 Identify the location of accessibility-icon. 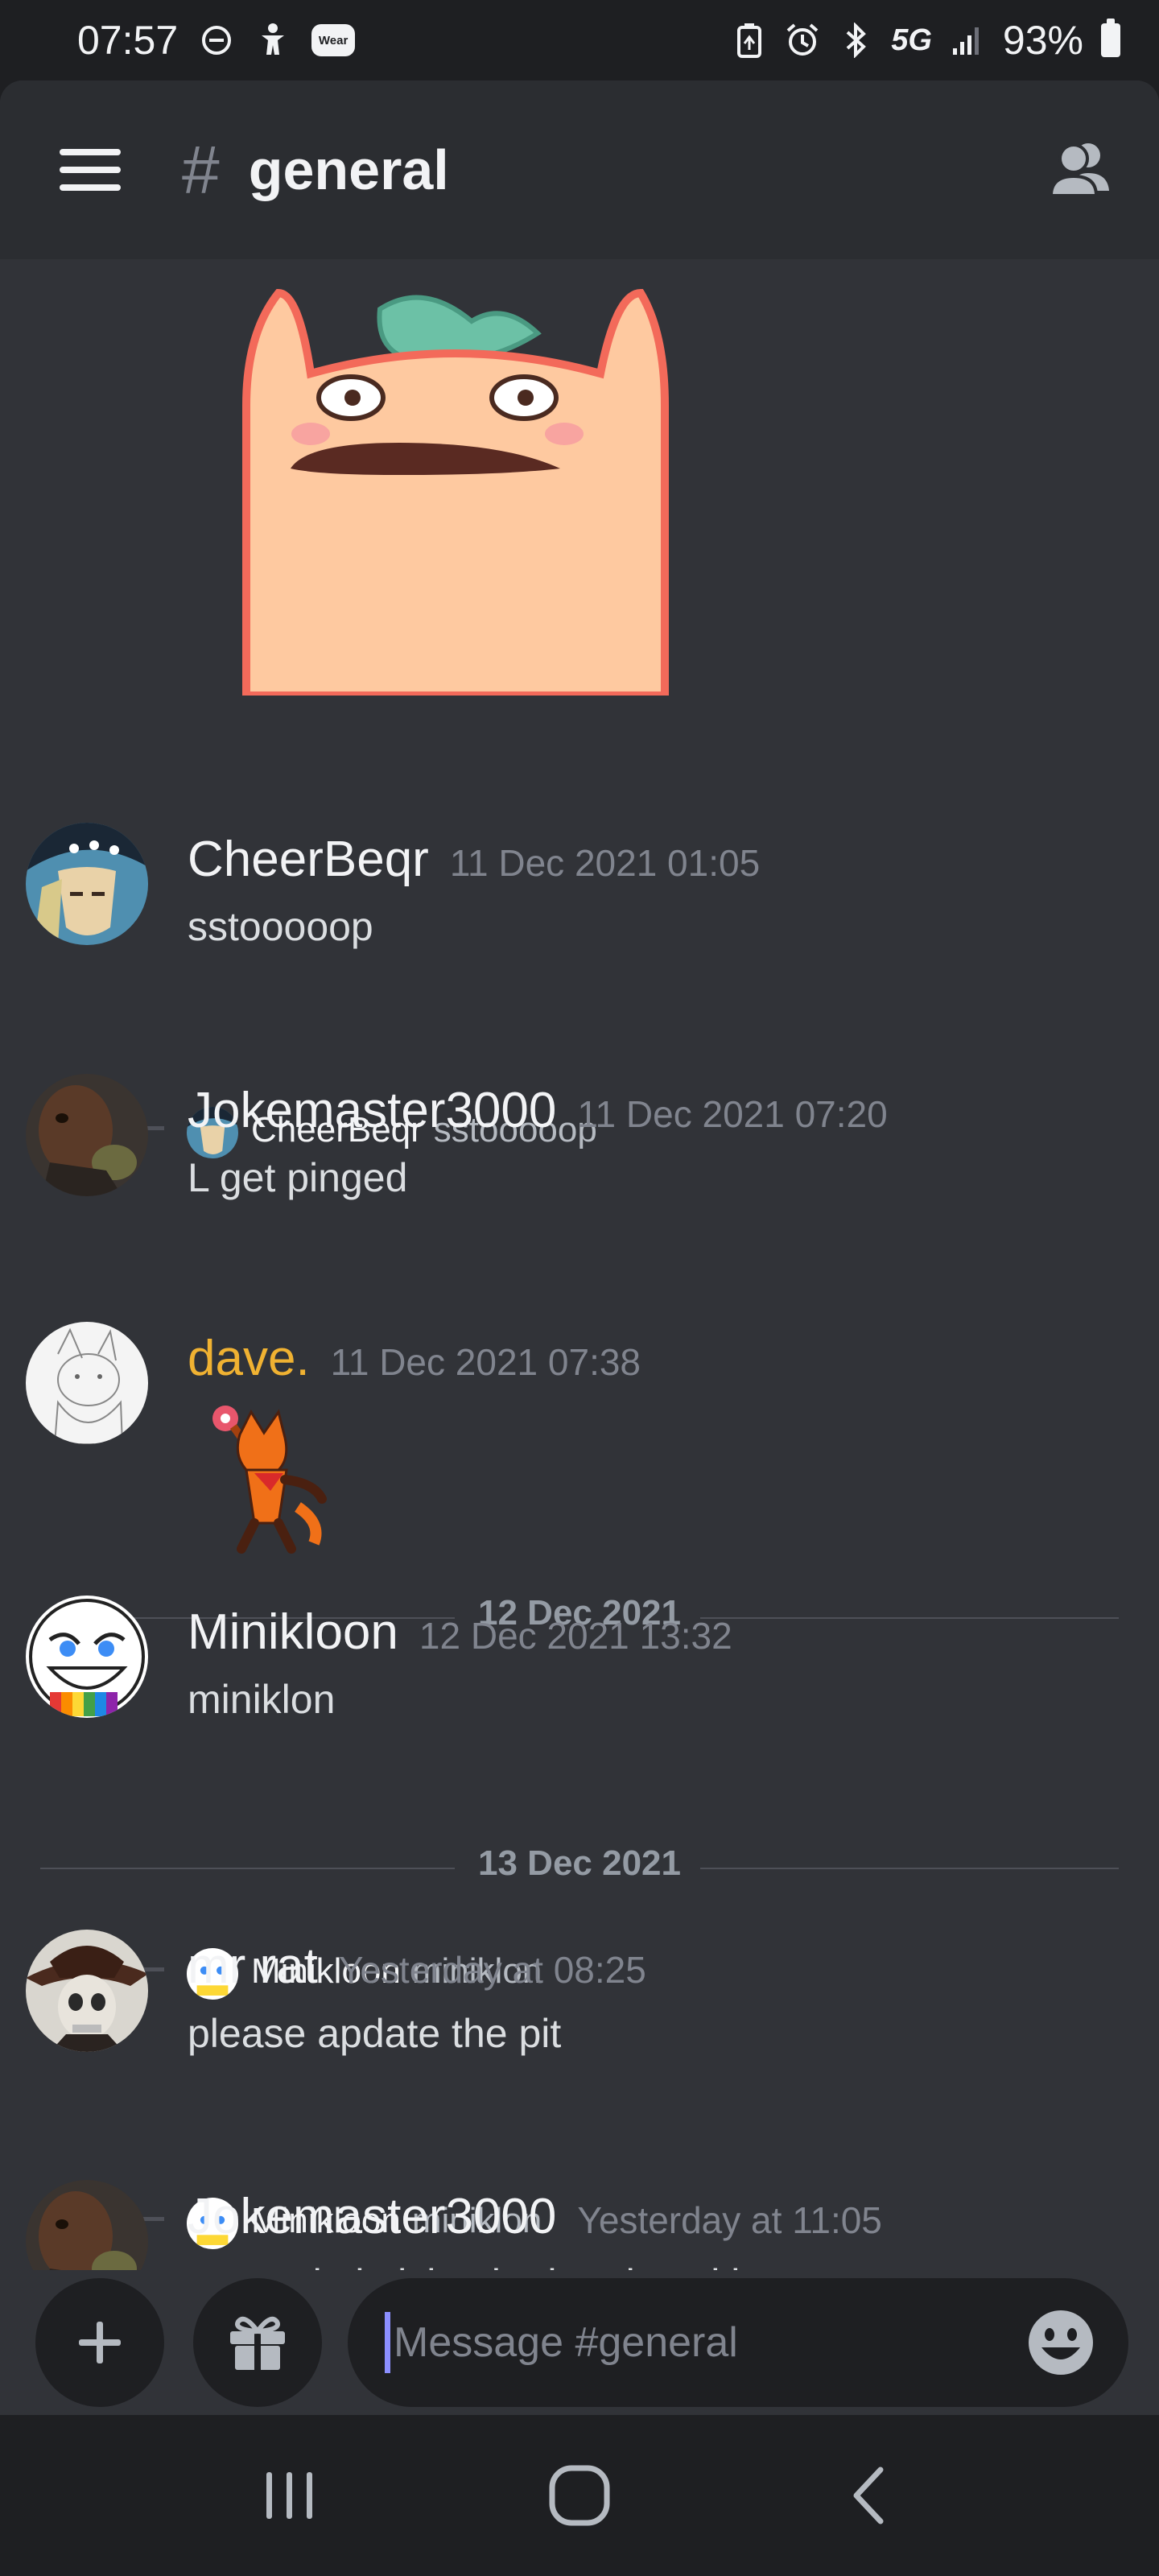
(273, 40).